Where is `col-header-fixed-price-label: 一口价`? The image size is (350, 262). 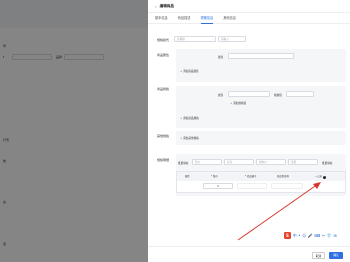
col-header-fixed-price-label: 一口价 is located at coordinates (319, 176).